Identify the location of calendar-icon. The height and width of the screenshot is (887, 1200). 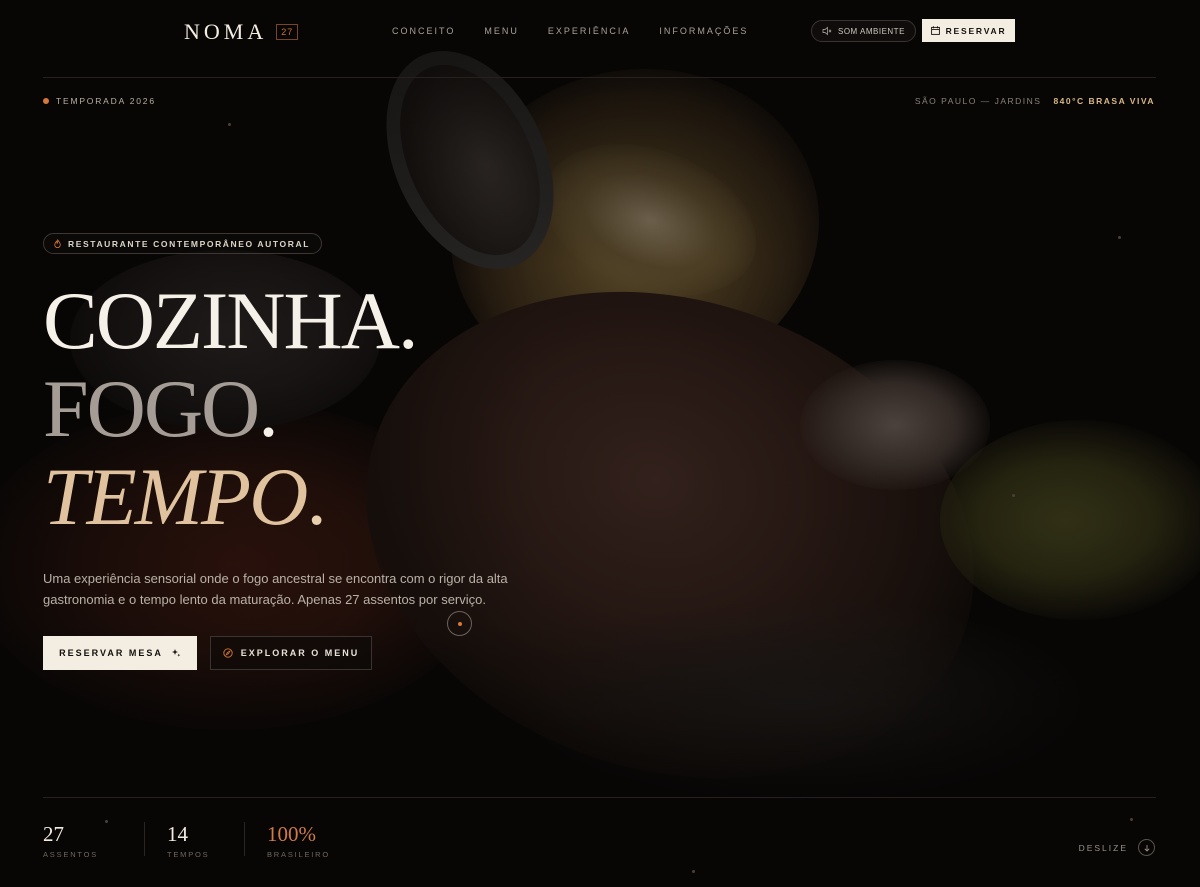
(935, 30).